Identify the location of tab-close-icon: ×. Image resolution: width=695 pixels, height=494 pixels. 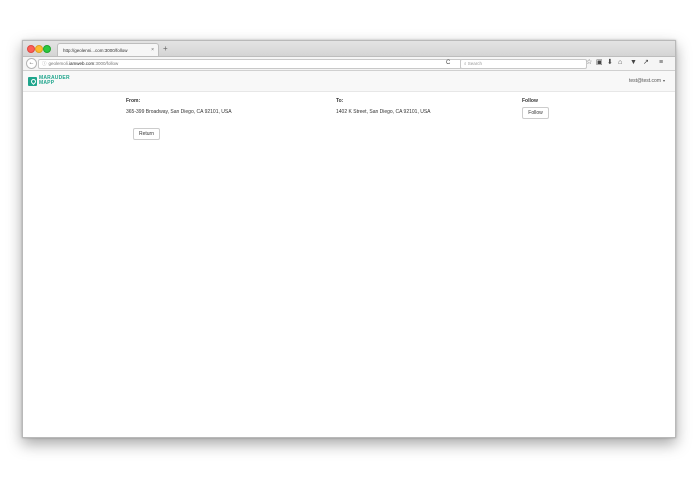
(152, 50).